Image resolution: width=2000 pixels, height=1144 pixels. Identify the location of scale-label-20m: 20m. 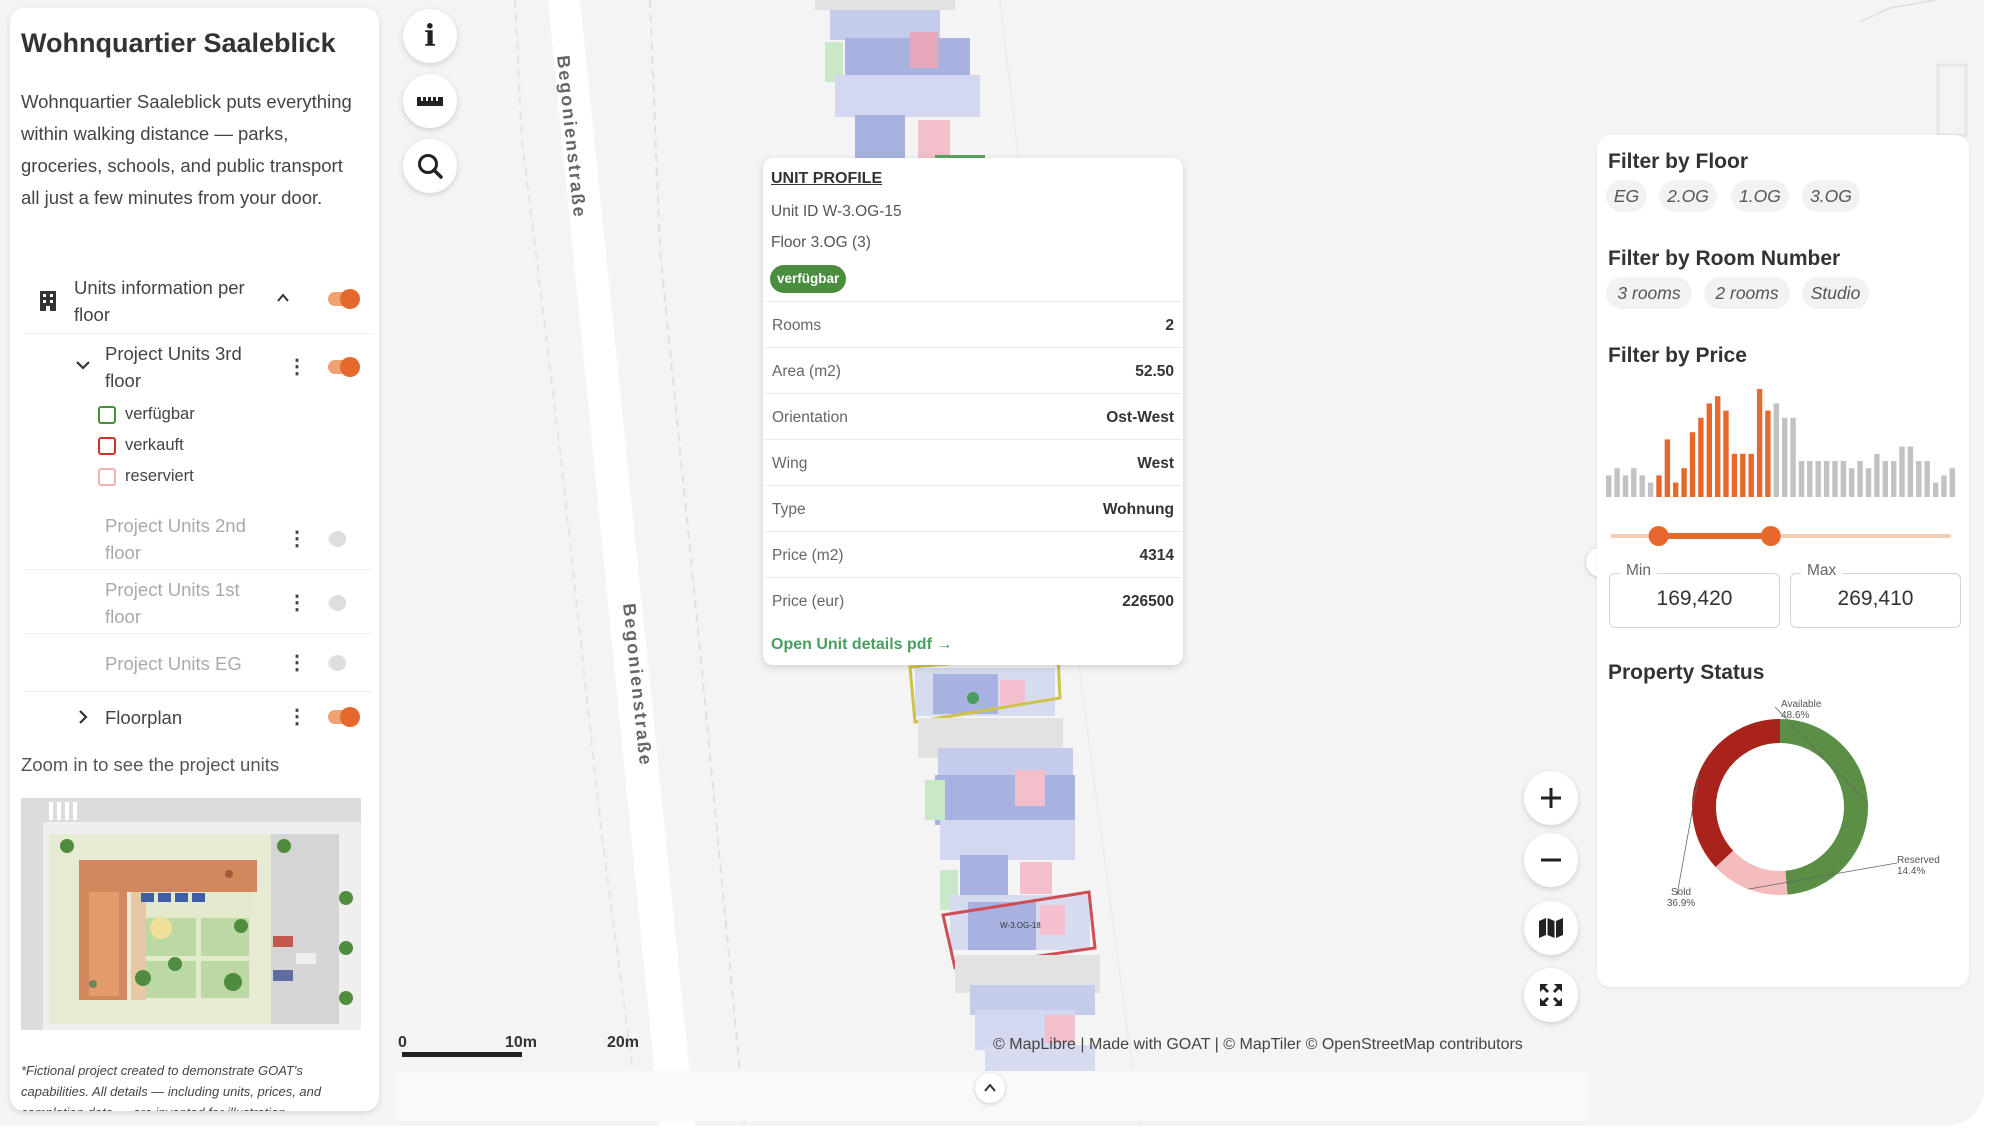
(623, 1042).